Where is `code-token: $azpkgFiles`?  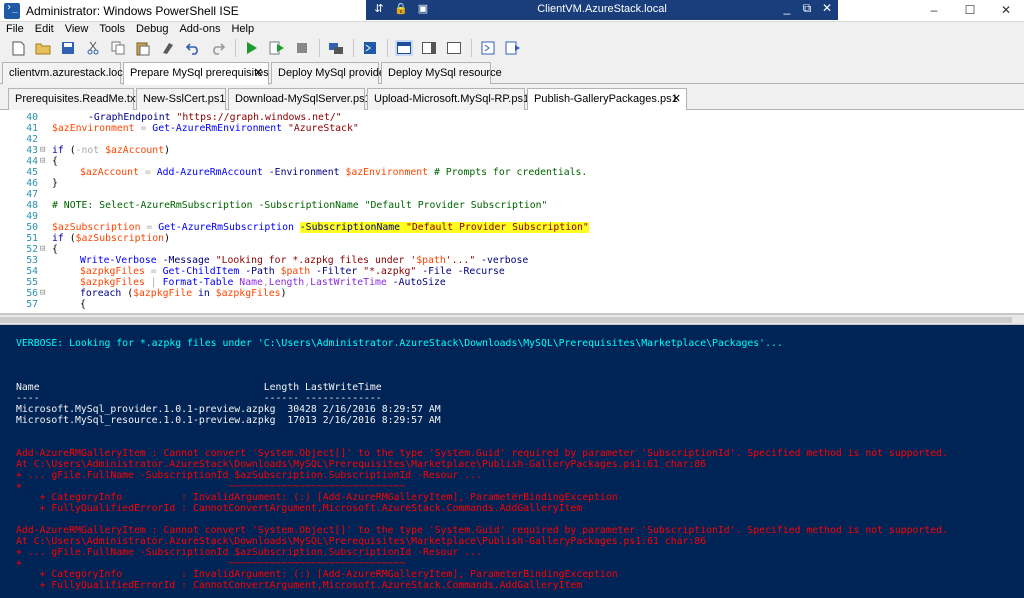 code-token: $azpkgFiles is located at coordinates (112, 282).